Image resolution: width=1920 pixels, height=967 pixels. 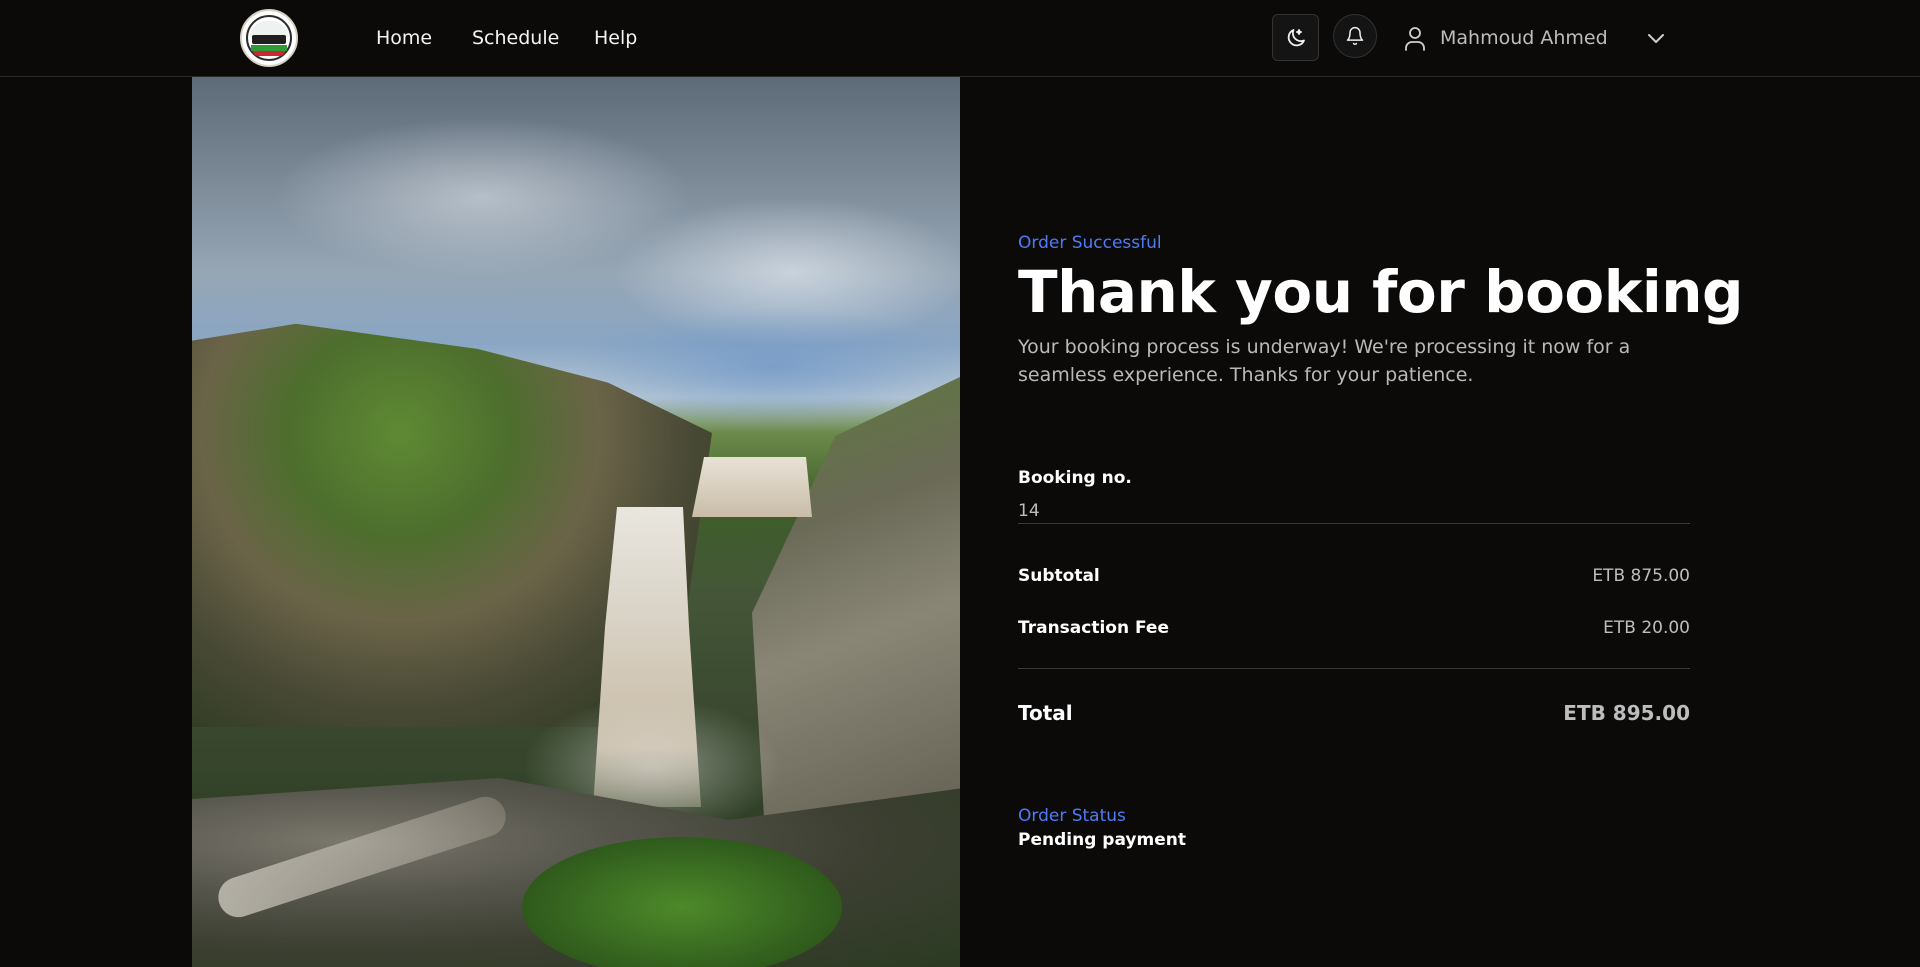 What do you see at coordinates (1075, 478) in the screenshot?
I see `booking-number-label: Booking no.` at bounding box center [1075, 478].